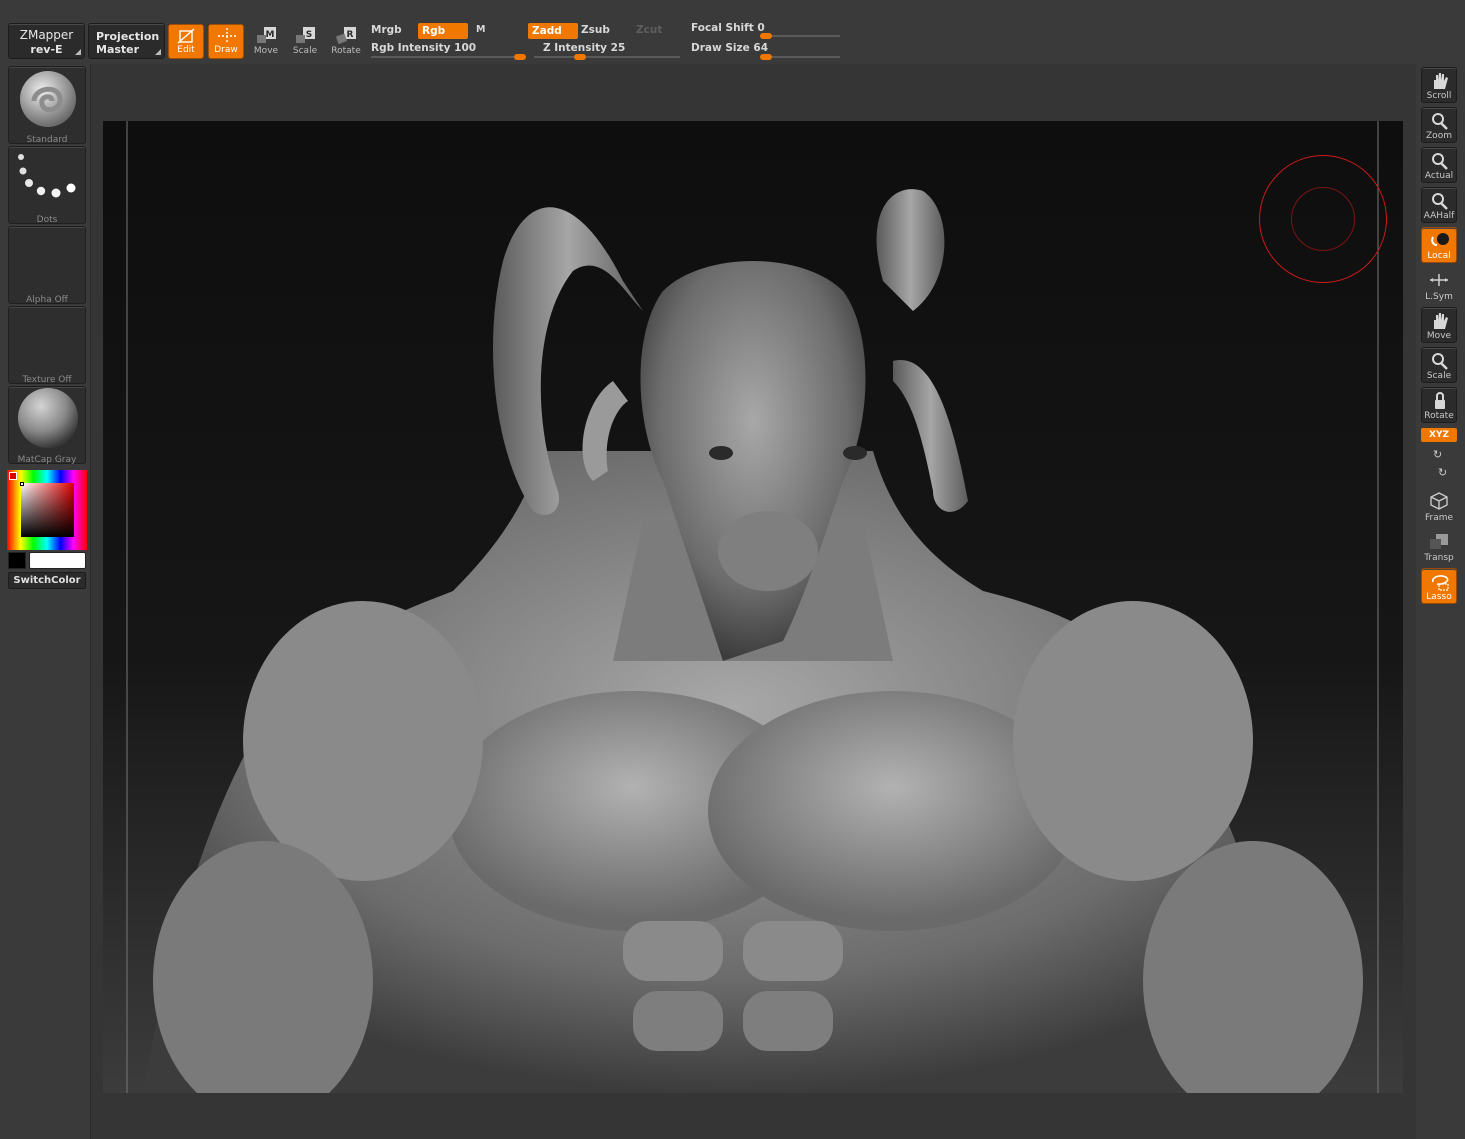 The image size is (1465, 1139). Describe the element at coordinates (411, 48) in the screenshot. I see `rgb-intensity-name: Rgb Intensity` at that location.